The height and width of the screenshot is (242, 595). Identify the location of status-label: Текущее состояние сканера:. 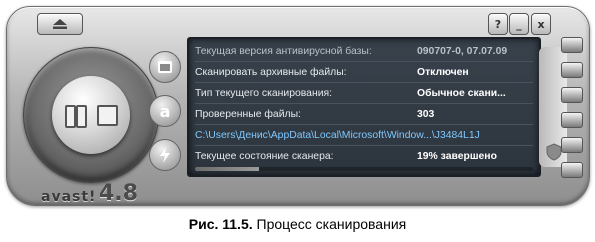
(264, 156).